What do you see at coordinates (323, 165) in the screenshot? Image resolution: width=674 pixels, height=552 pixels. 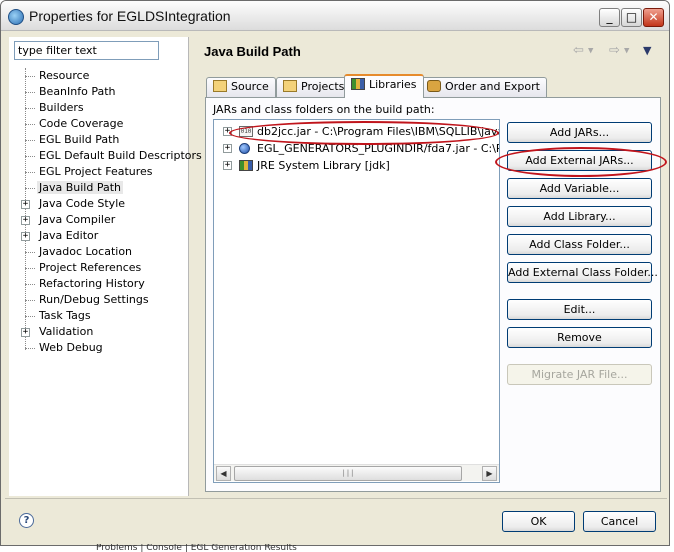 I see `list-item-label: JRE System Library [jdk]` at bounding box center [323, 165].